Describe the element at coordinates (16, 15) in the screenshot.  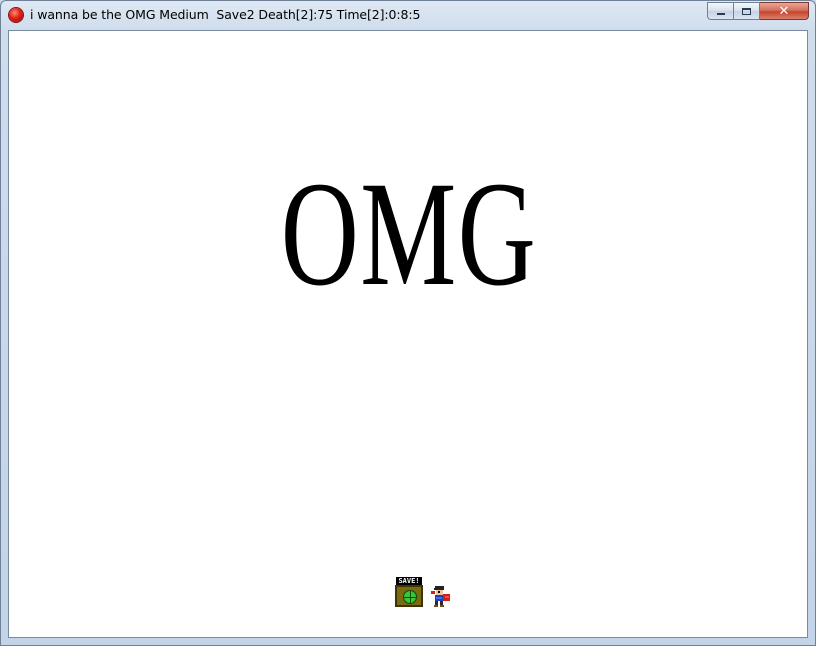
I see `app-icon` at that location.